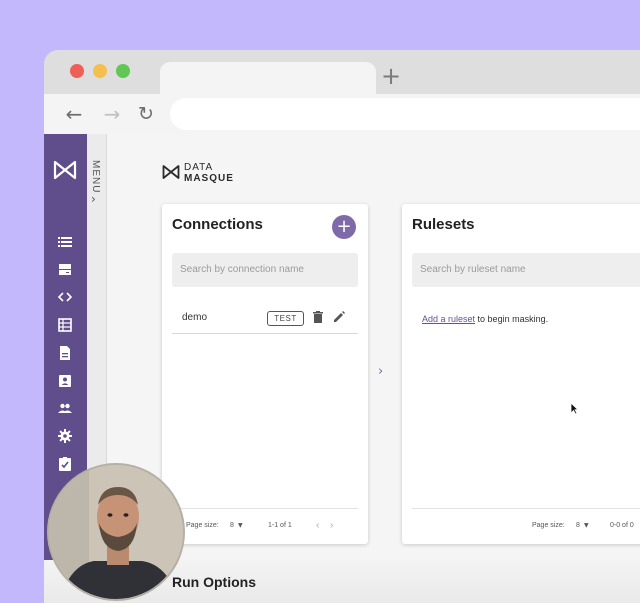 The image size is (640, 603). What do you see at coordinates (217, 224) in the screenshot?
I see `connections-title: Connections` at bounding box center [217, 224].